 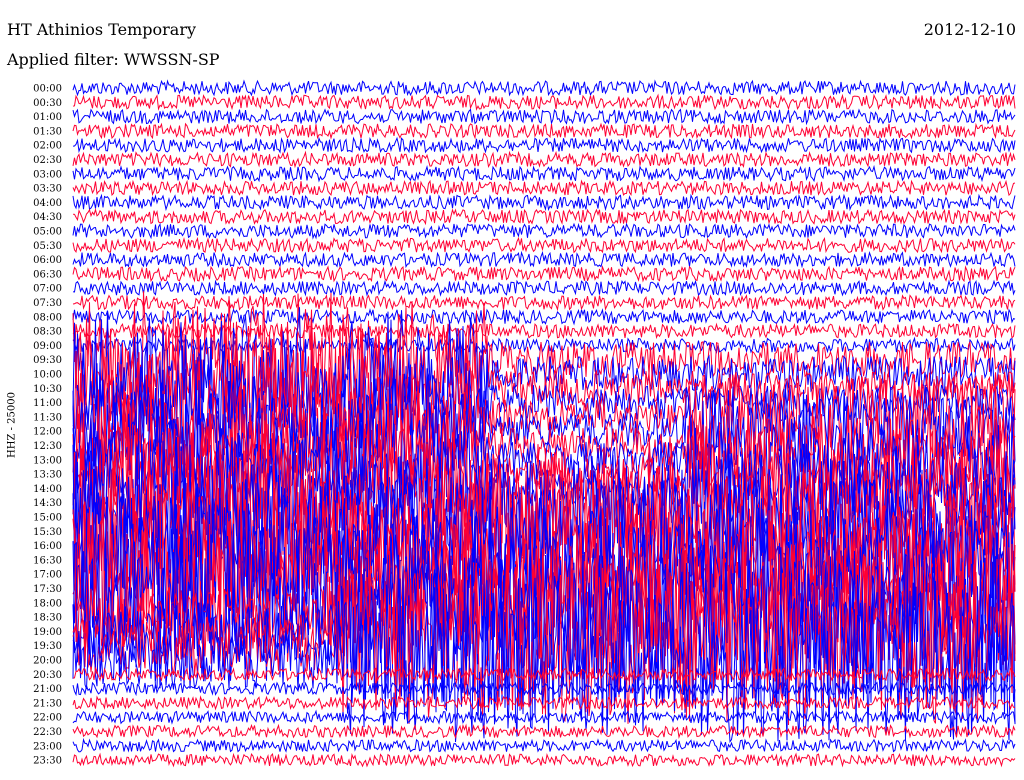 I want to click on time-tick-label: 04:30, so click(x=47, y=217).